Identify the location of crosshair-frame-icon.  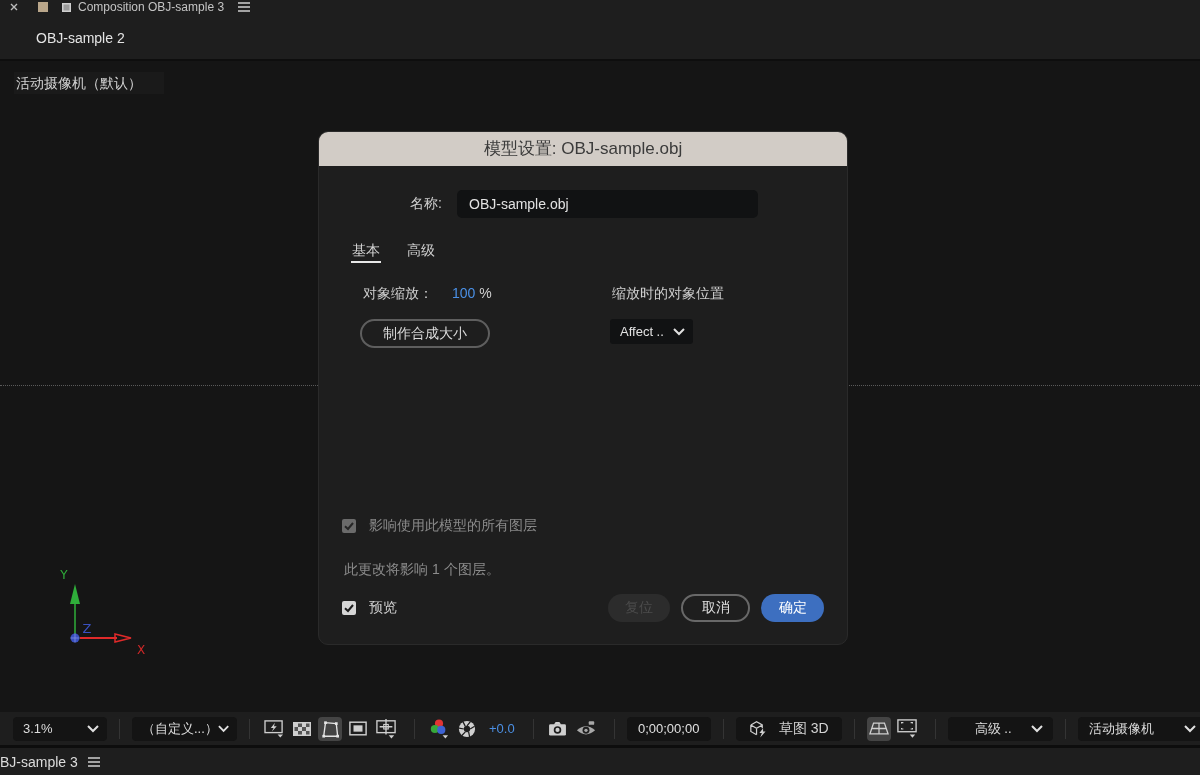
(386, 728).